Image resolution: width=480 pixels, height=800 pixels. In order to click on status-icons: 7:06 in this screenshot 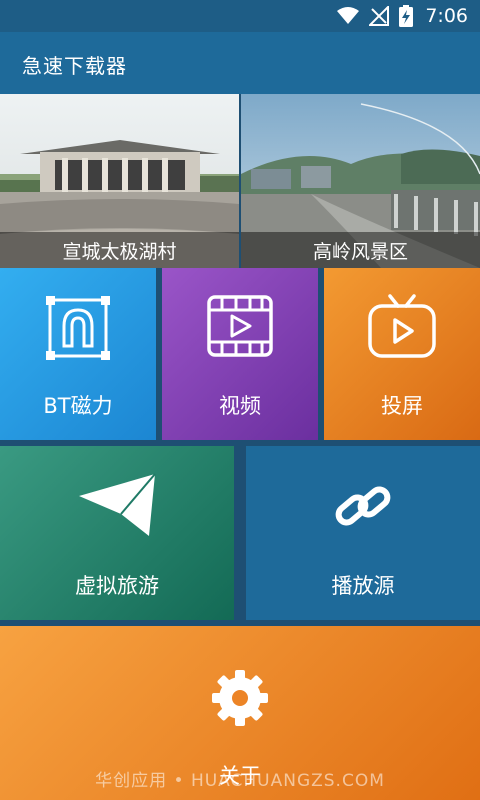, I will do `click(402, 16)`.